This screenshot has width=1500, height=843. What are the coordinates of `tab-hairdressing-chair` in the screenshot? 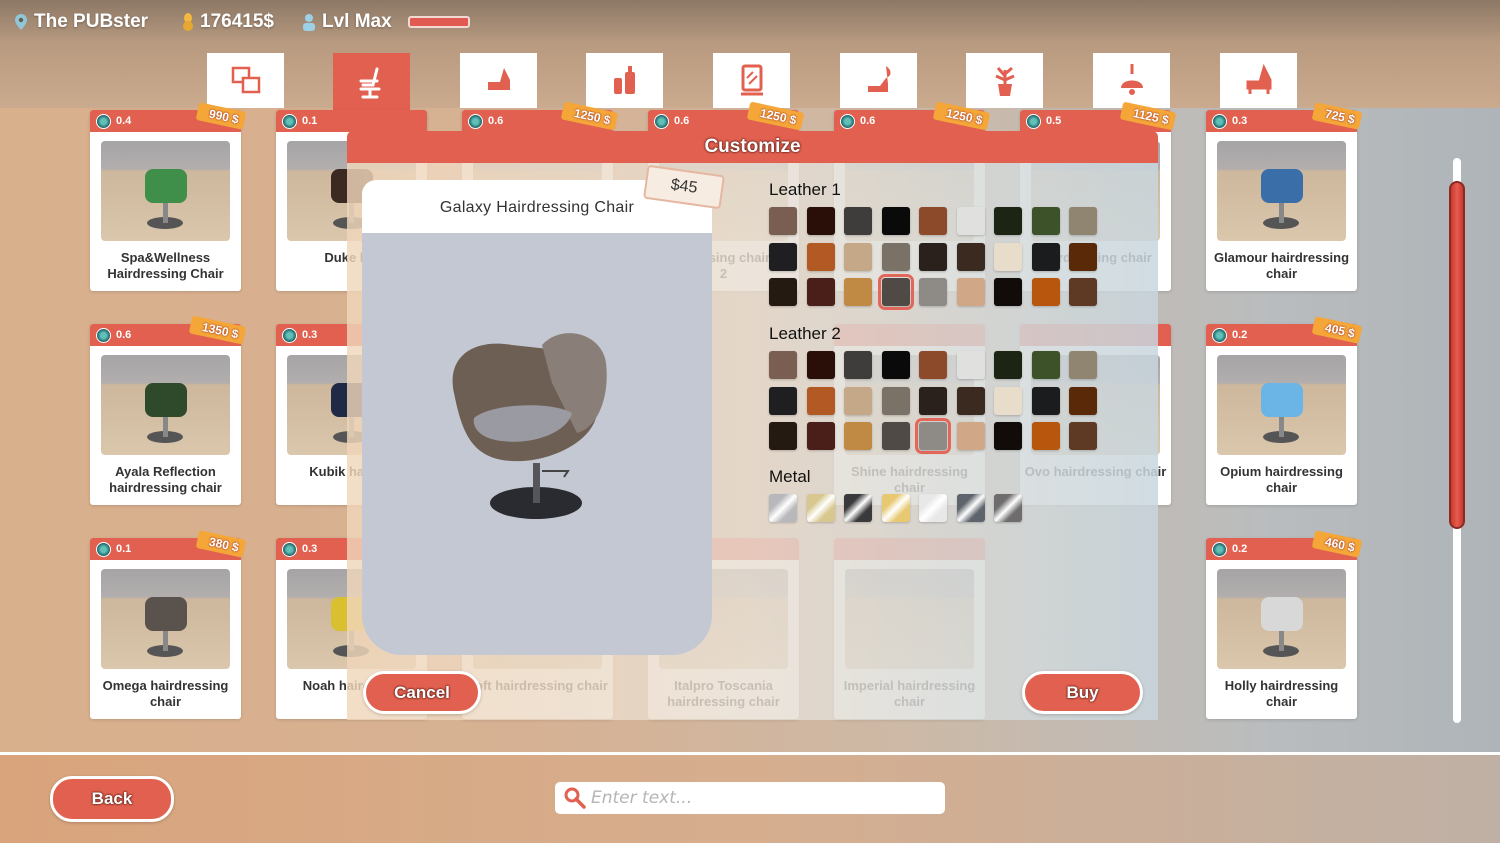 It's located at (371, 90).